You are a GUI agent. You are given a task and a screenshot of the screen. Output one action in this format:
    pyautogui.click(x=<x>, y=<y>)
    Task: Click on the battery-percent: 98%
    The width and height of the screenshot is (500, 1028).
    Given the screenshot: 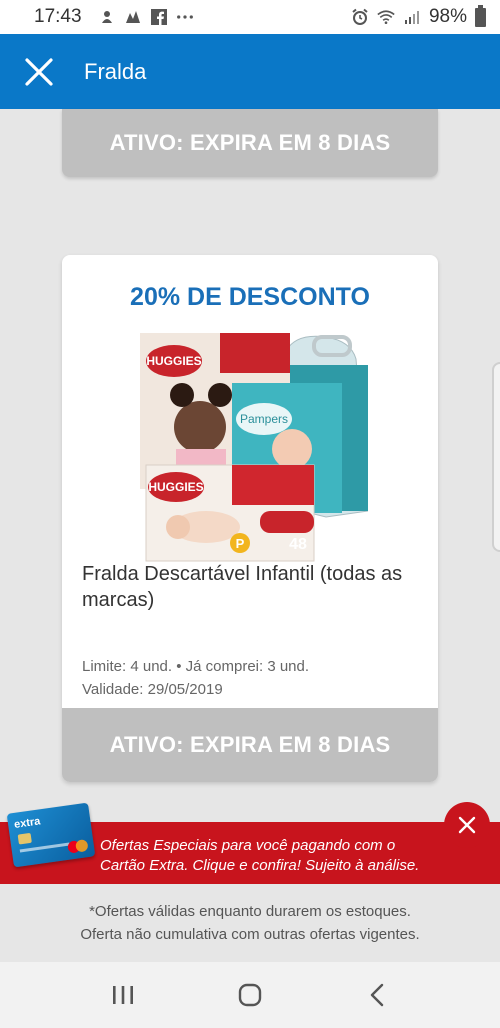 What is the action you would take?
    pyautogui.click(x=447, y=16)
    